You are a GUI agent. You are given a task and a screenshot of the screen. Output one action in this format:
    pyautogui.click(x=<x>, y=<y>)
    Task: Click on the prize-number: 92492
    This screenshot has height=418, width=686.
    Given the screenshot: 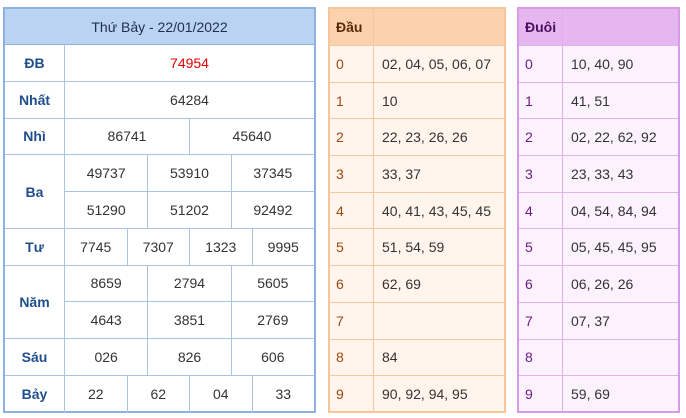 What is the action you would take?
    pyautogui.click(x=272, y=210)
    